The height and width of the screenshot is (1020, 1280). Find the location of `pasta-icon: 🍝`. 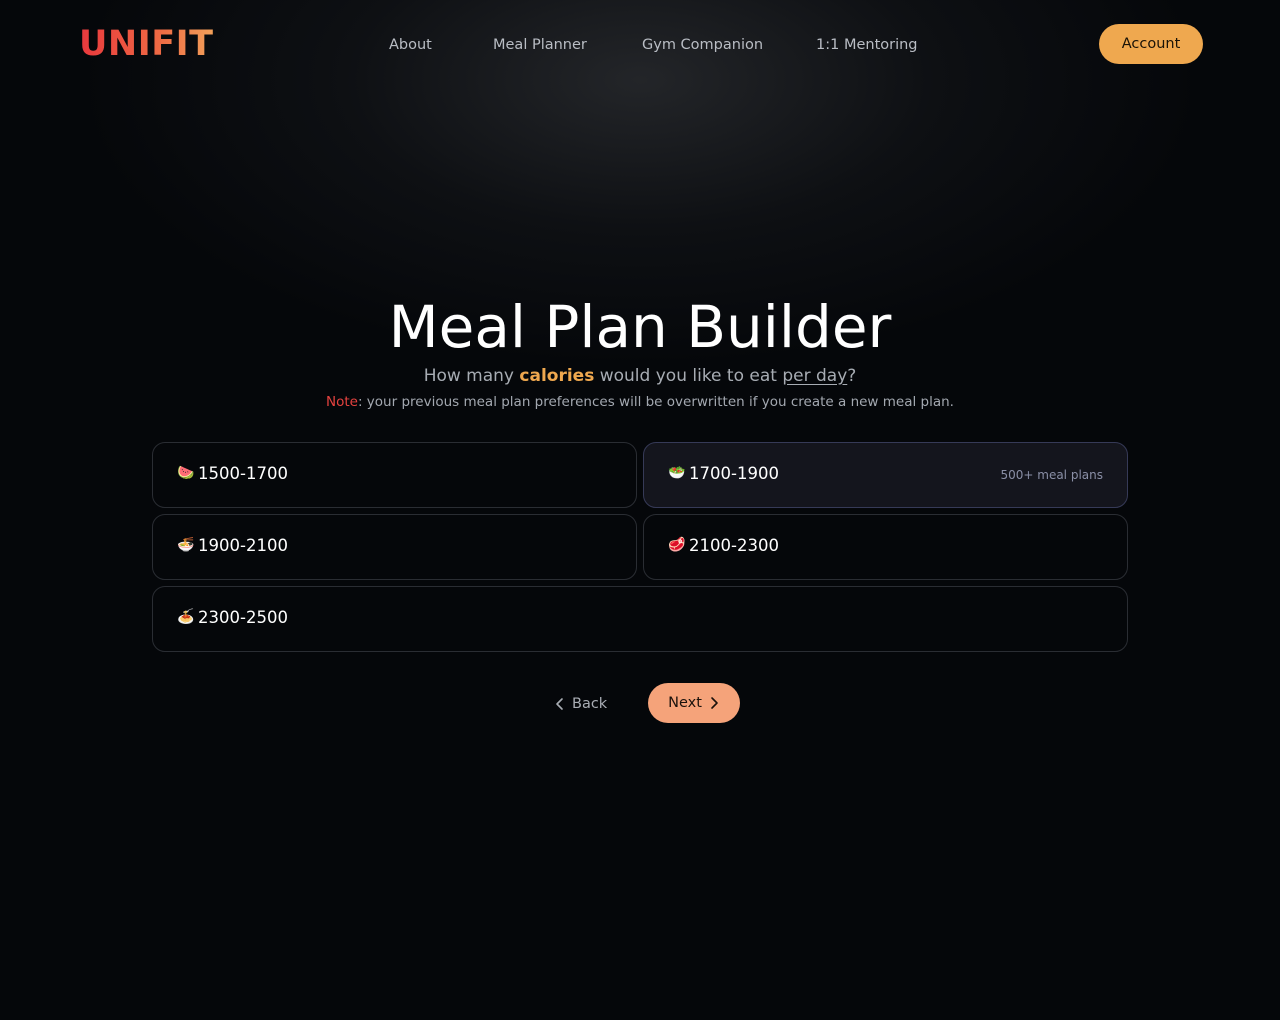

pasta-icon: 🍝 is located at coordinates (186, 617).